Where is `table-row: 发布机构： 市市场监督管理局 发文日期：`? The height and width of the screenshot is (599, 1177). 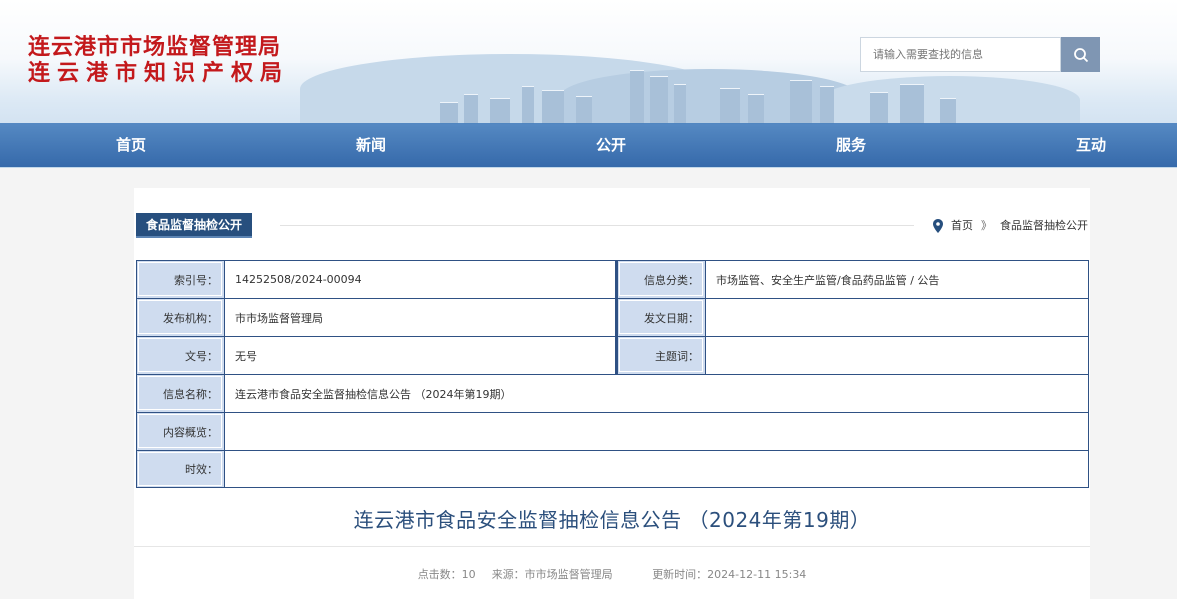 table-row: 发布机构： 市市场监督管理局 发文日期： is located at coordinates (612, 317).